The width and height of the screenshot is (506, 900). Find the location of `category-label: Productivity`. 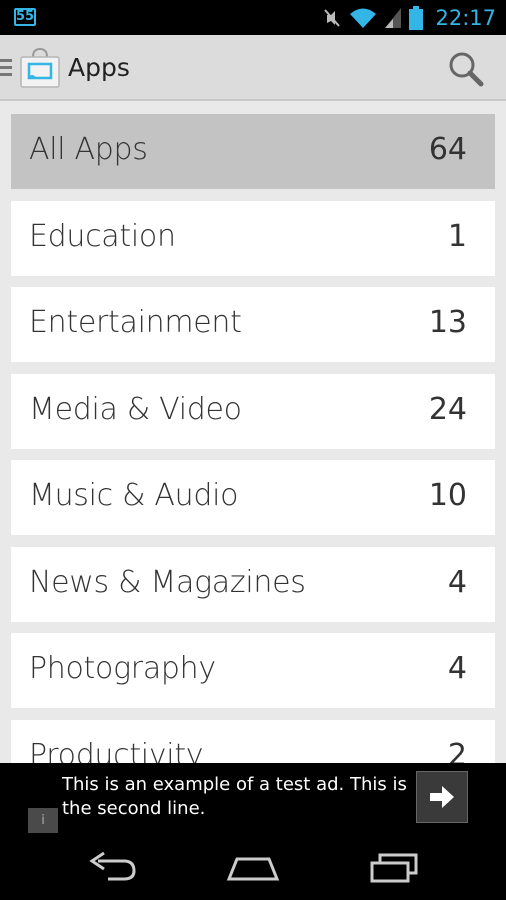

category-label: Productivity is located at coordinates (116, 750).